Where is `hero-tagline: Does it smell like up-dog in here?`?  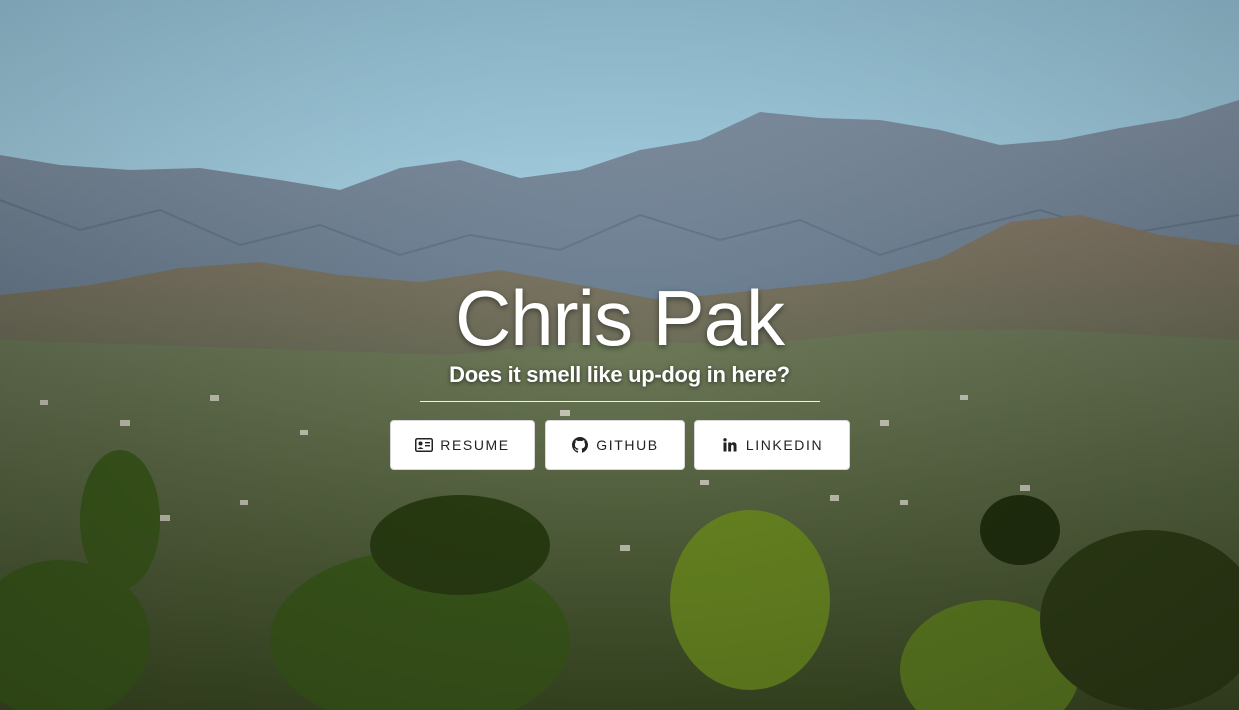
hero-tagline: Does it smell like up-dog in here? is located at coordinates (619, 374).